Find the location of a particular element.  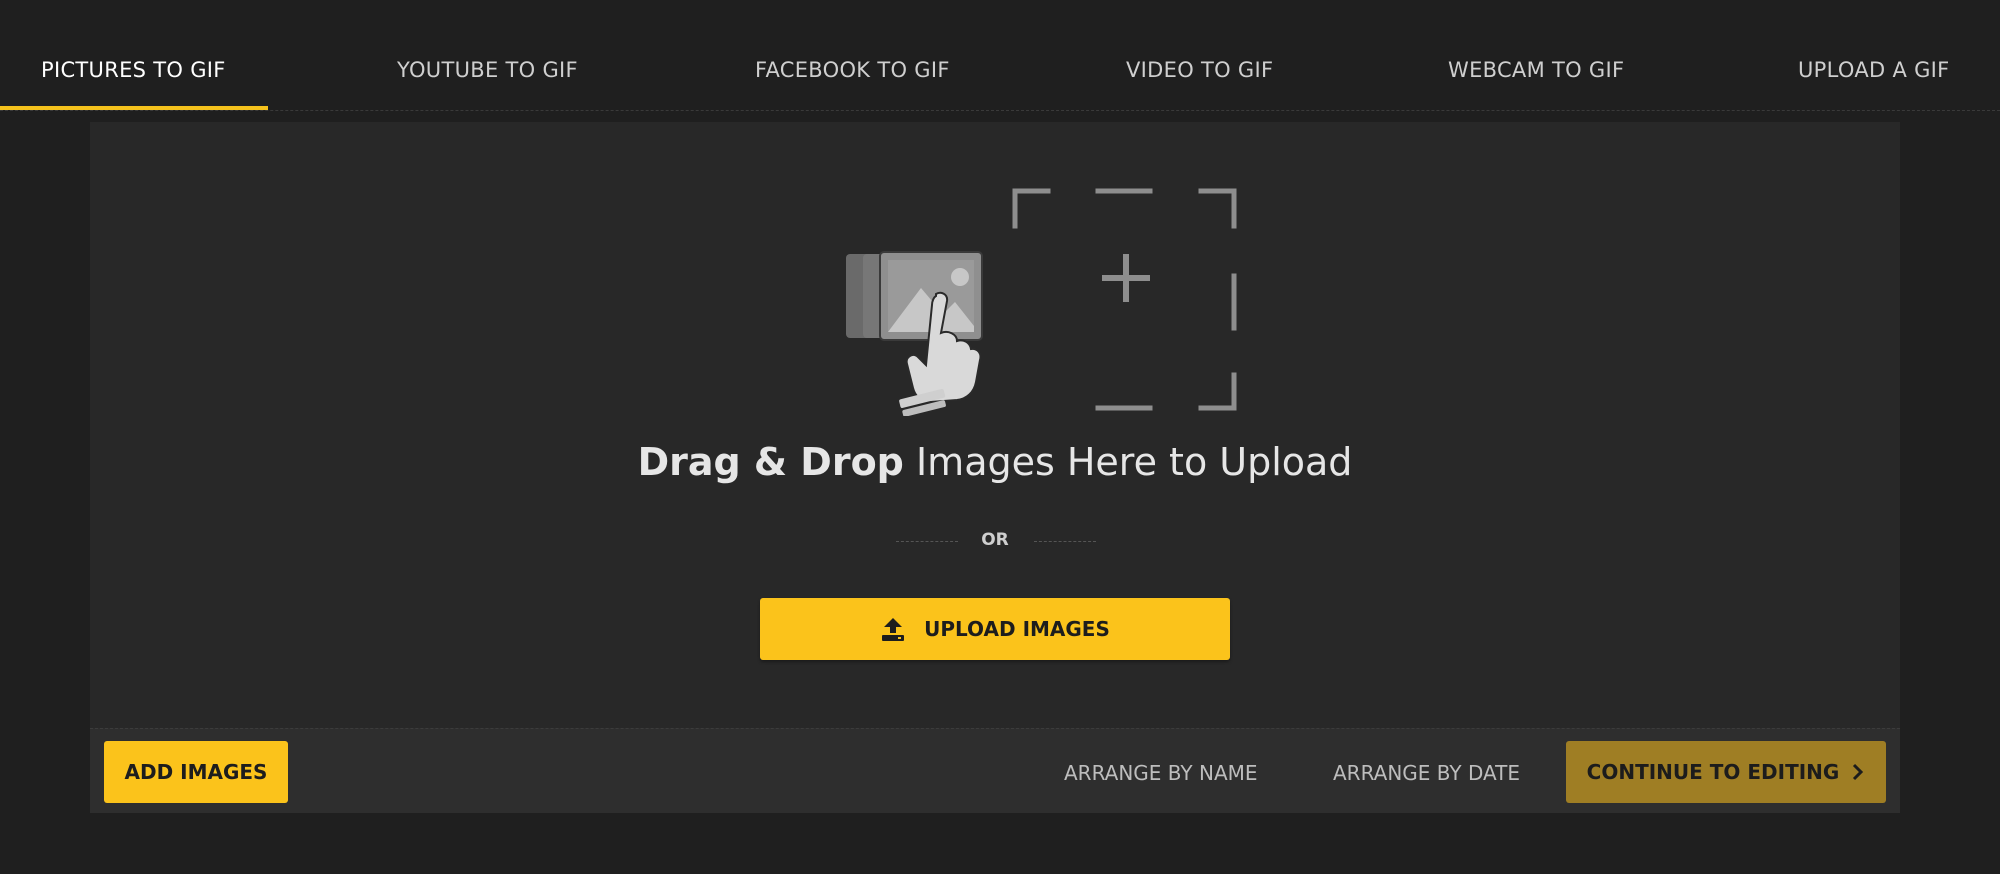

add-images-button: ADD IMAGES is located at coordinates (196, 772).